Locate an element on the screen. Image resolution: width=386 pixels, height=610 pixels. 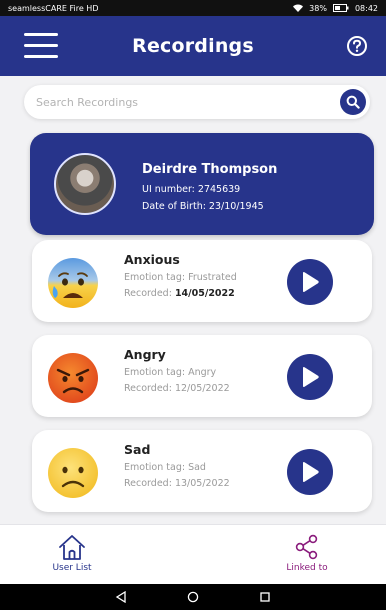
sad-emoji-icon is located at coordinates (73, 473).